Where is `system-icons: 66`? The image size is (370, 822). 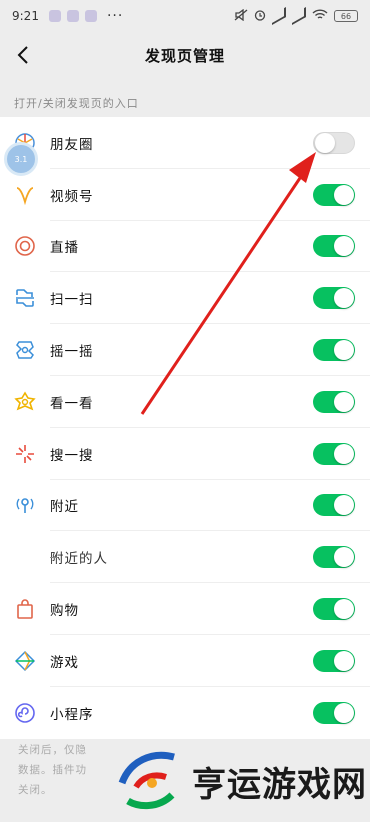 system-icons: 66 is located at coordinates (296, 16).